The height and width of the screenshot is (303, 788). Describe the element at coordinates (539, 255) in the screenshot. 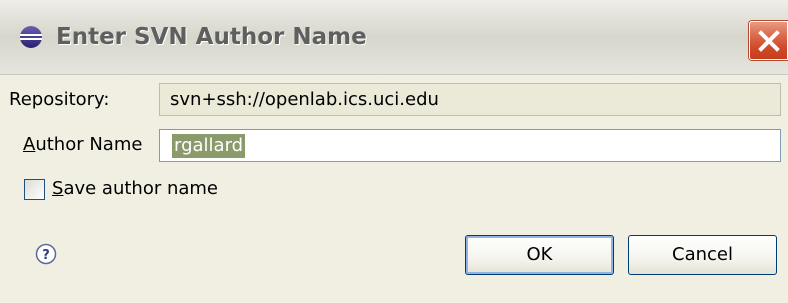

I see `ok-button: OK` at that location.